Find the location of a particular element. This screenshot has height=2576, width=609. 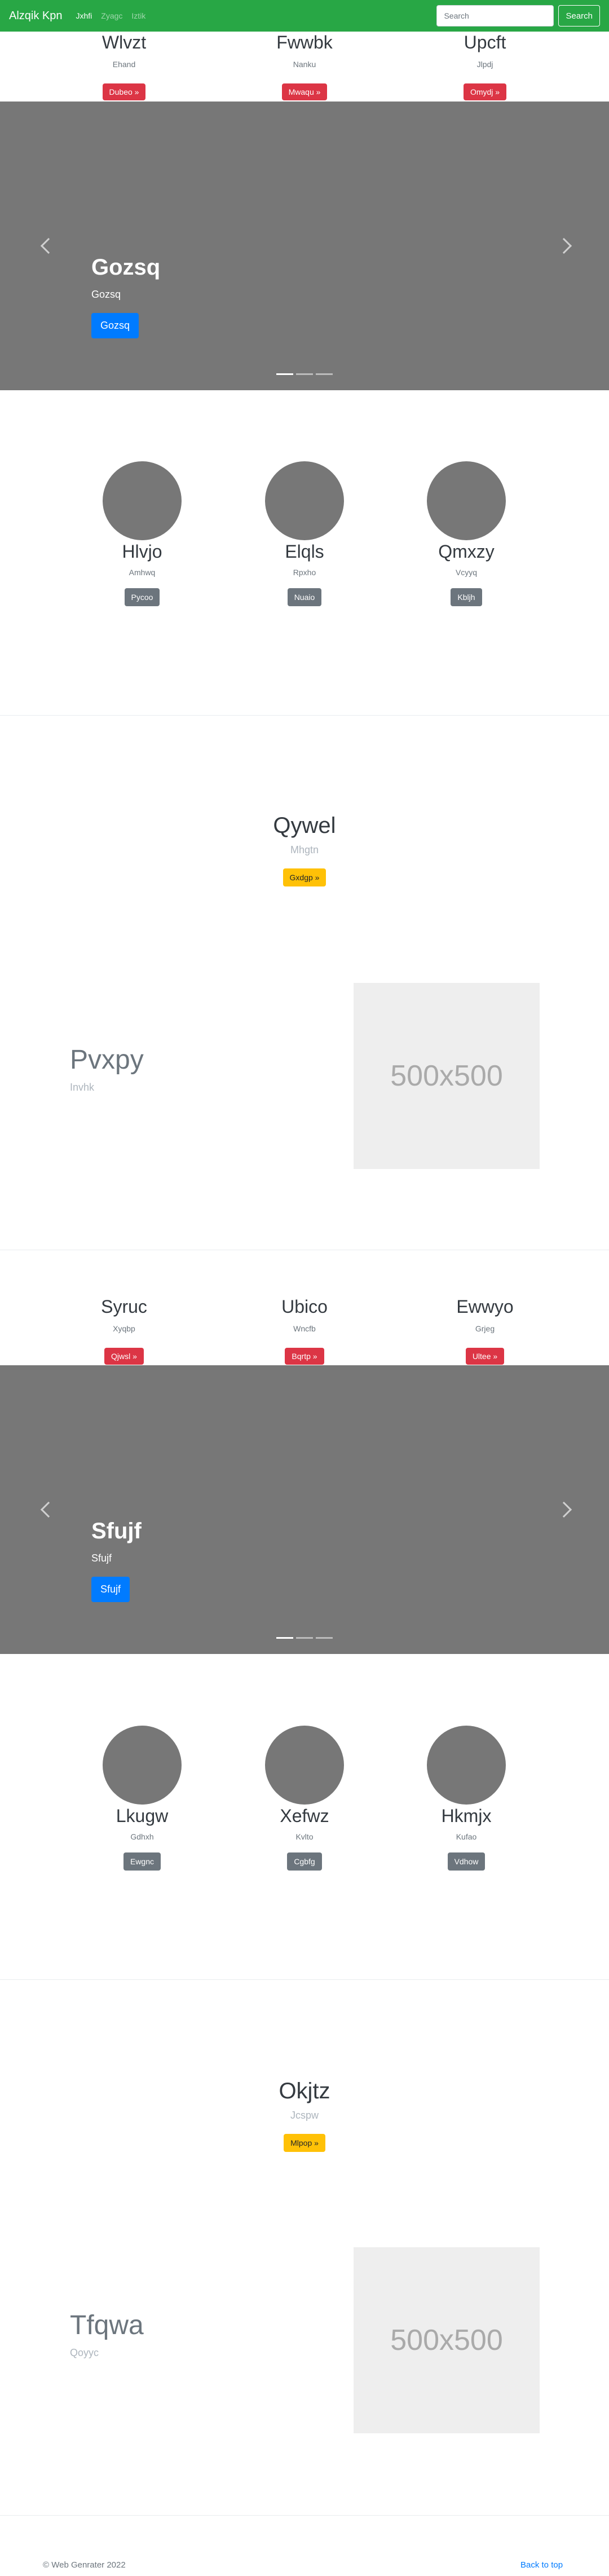

feature-title: Upcft is located at coordinates (485, 42).